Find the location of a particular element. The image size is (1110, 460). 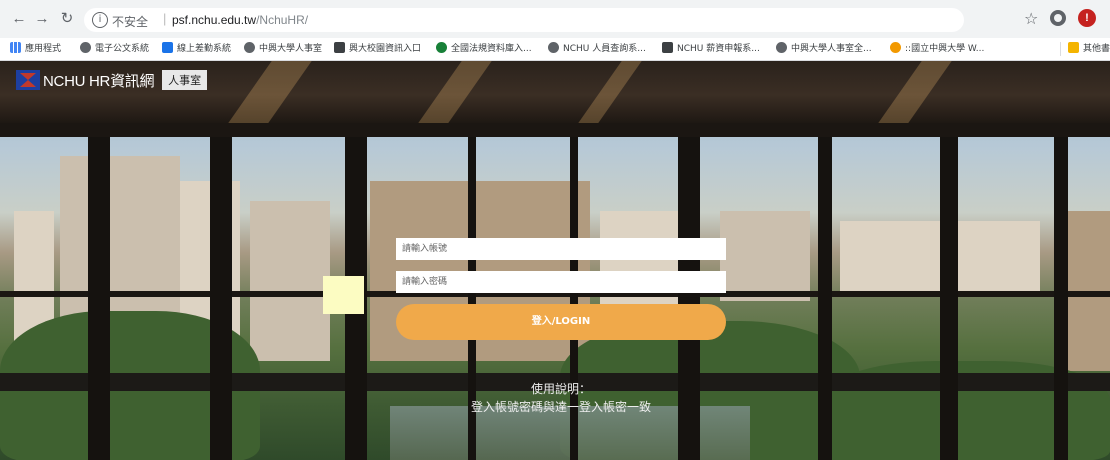

site-brand: NCHU HR資訊網 人事室 is located at coordinates (112, 80).